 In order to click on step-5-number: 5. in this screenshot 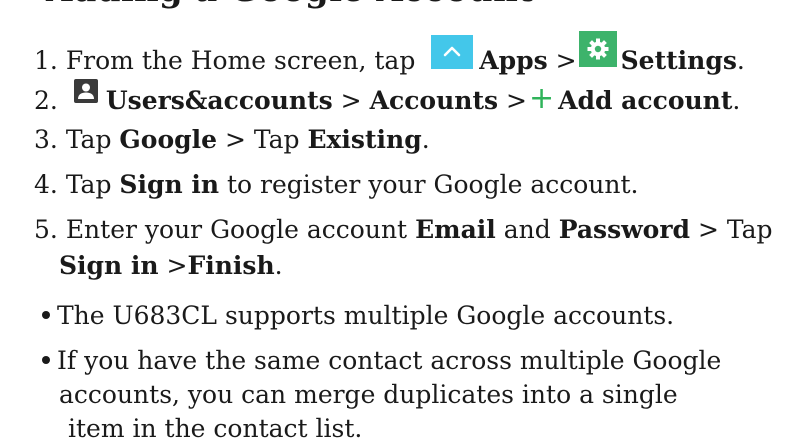, I will do `click(46, 229)`.